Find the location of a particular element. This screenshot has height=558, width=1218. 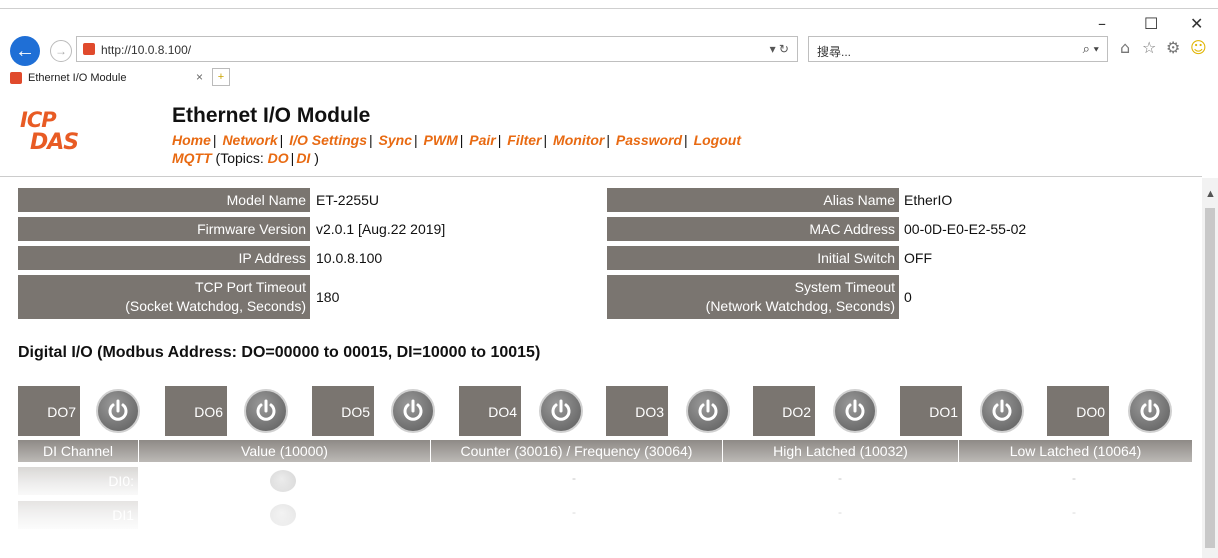

di1-low-latched-value: - is located at coordinates (1074, 512).